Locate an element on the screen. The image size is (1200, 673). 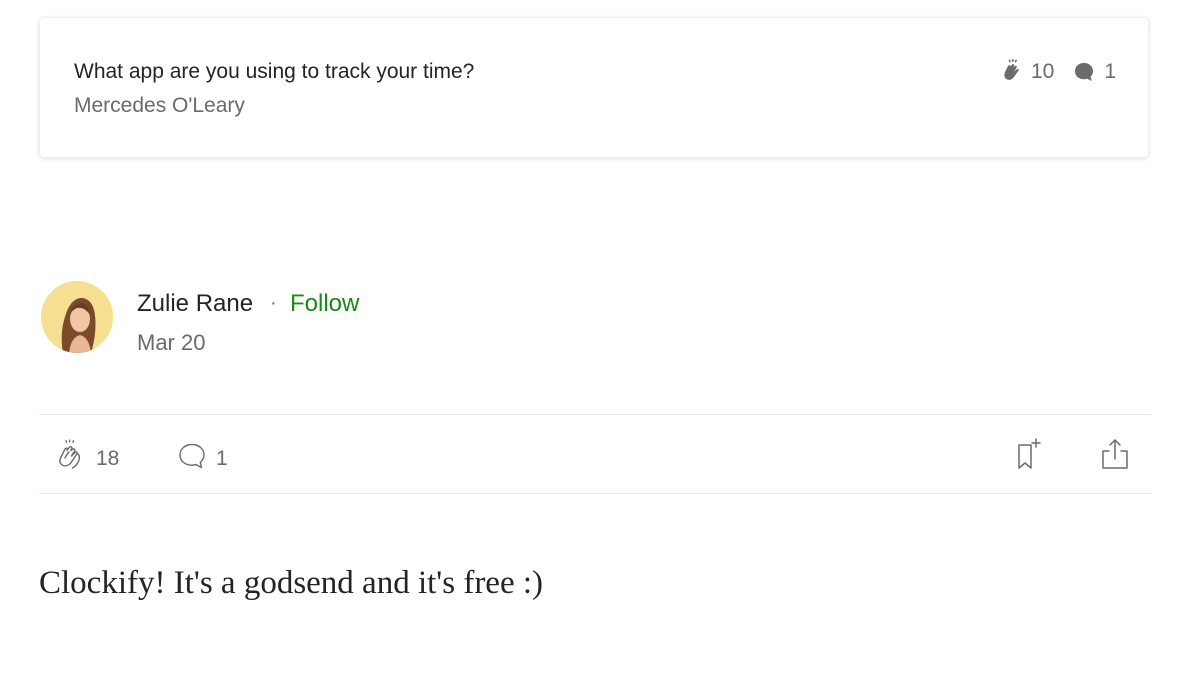
comment-count: 1 is located at coordinates (222, 458).